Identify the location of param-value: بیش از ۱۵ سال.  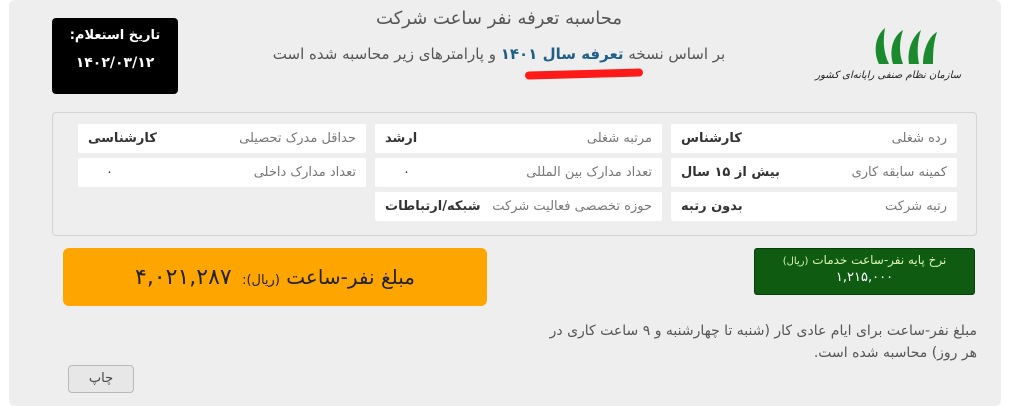
(730, 172).